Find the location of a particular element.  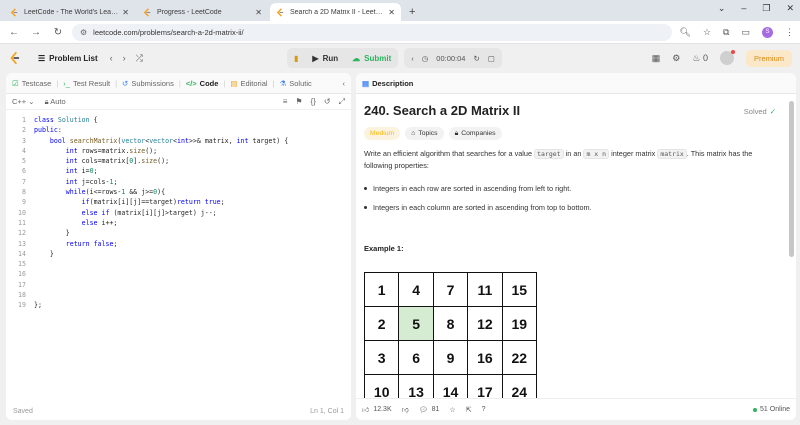

code-line: 5 int cols=matrix[0].size(); is located at coordinates (178, 161).